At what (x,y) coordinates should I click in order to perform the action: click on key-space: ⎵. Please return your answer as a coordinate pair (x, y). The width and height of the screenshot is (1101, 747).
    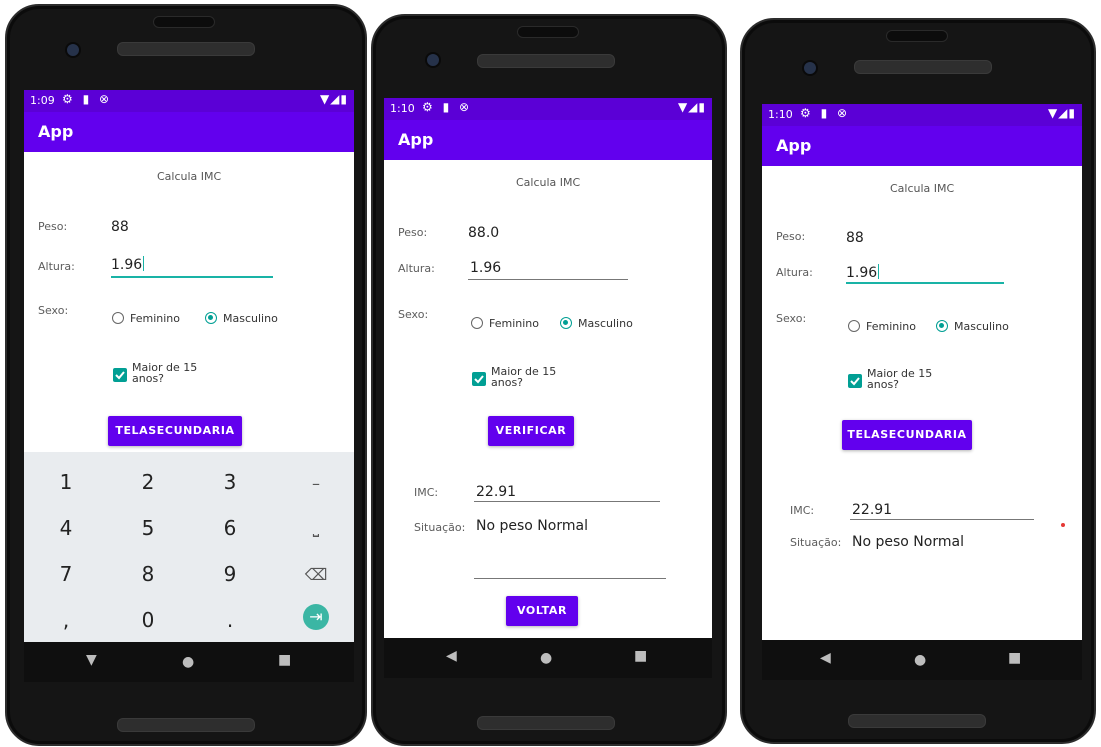
    Looking at the image, I should click on (316, 528).